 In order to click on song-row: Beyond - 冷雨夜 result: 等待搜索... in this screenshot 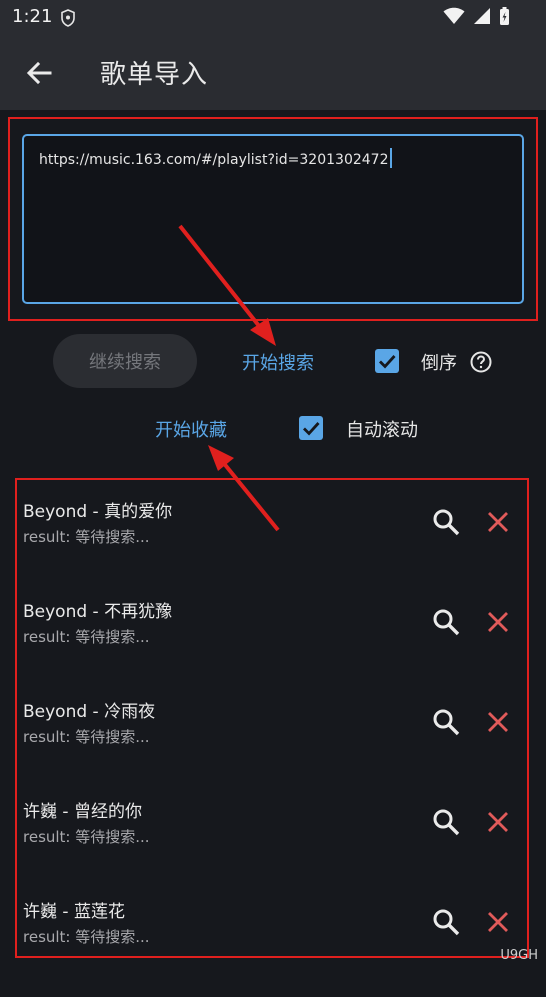, I will do `click(273, 747)`.